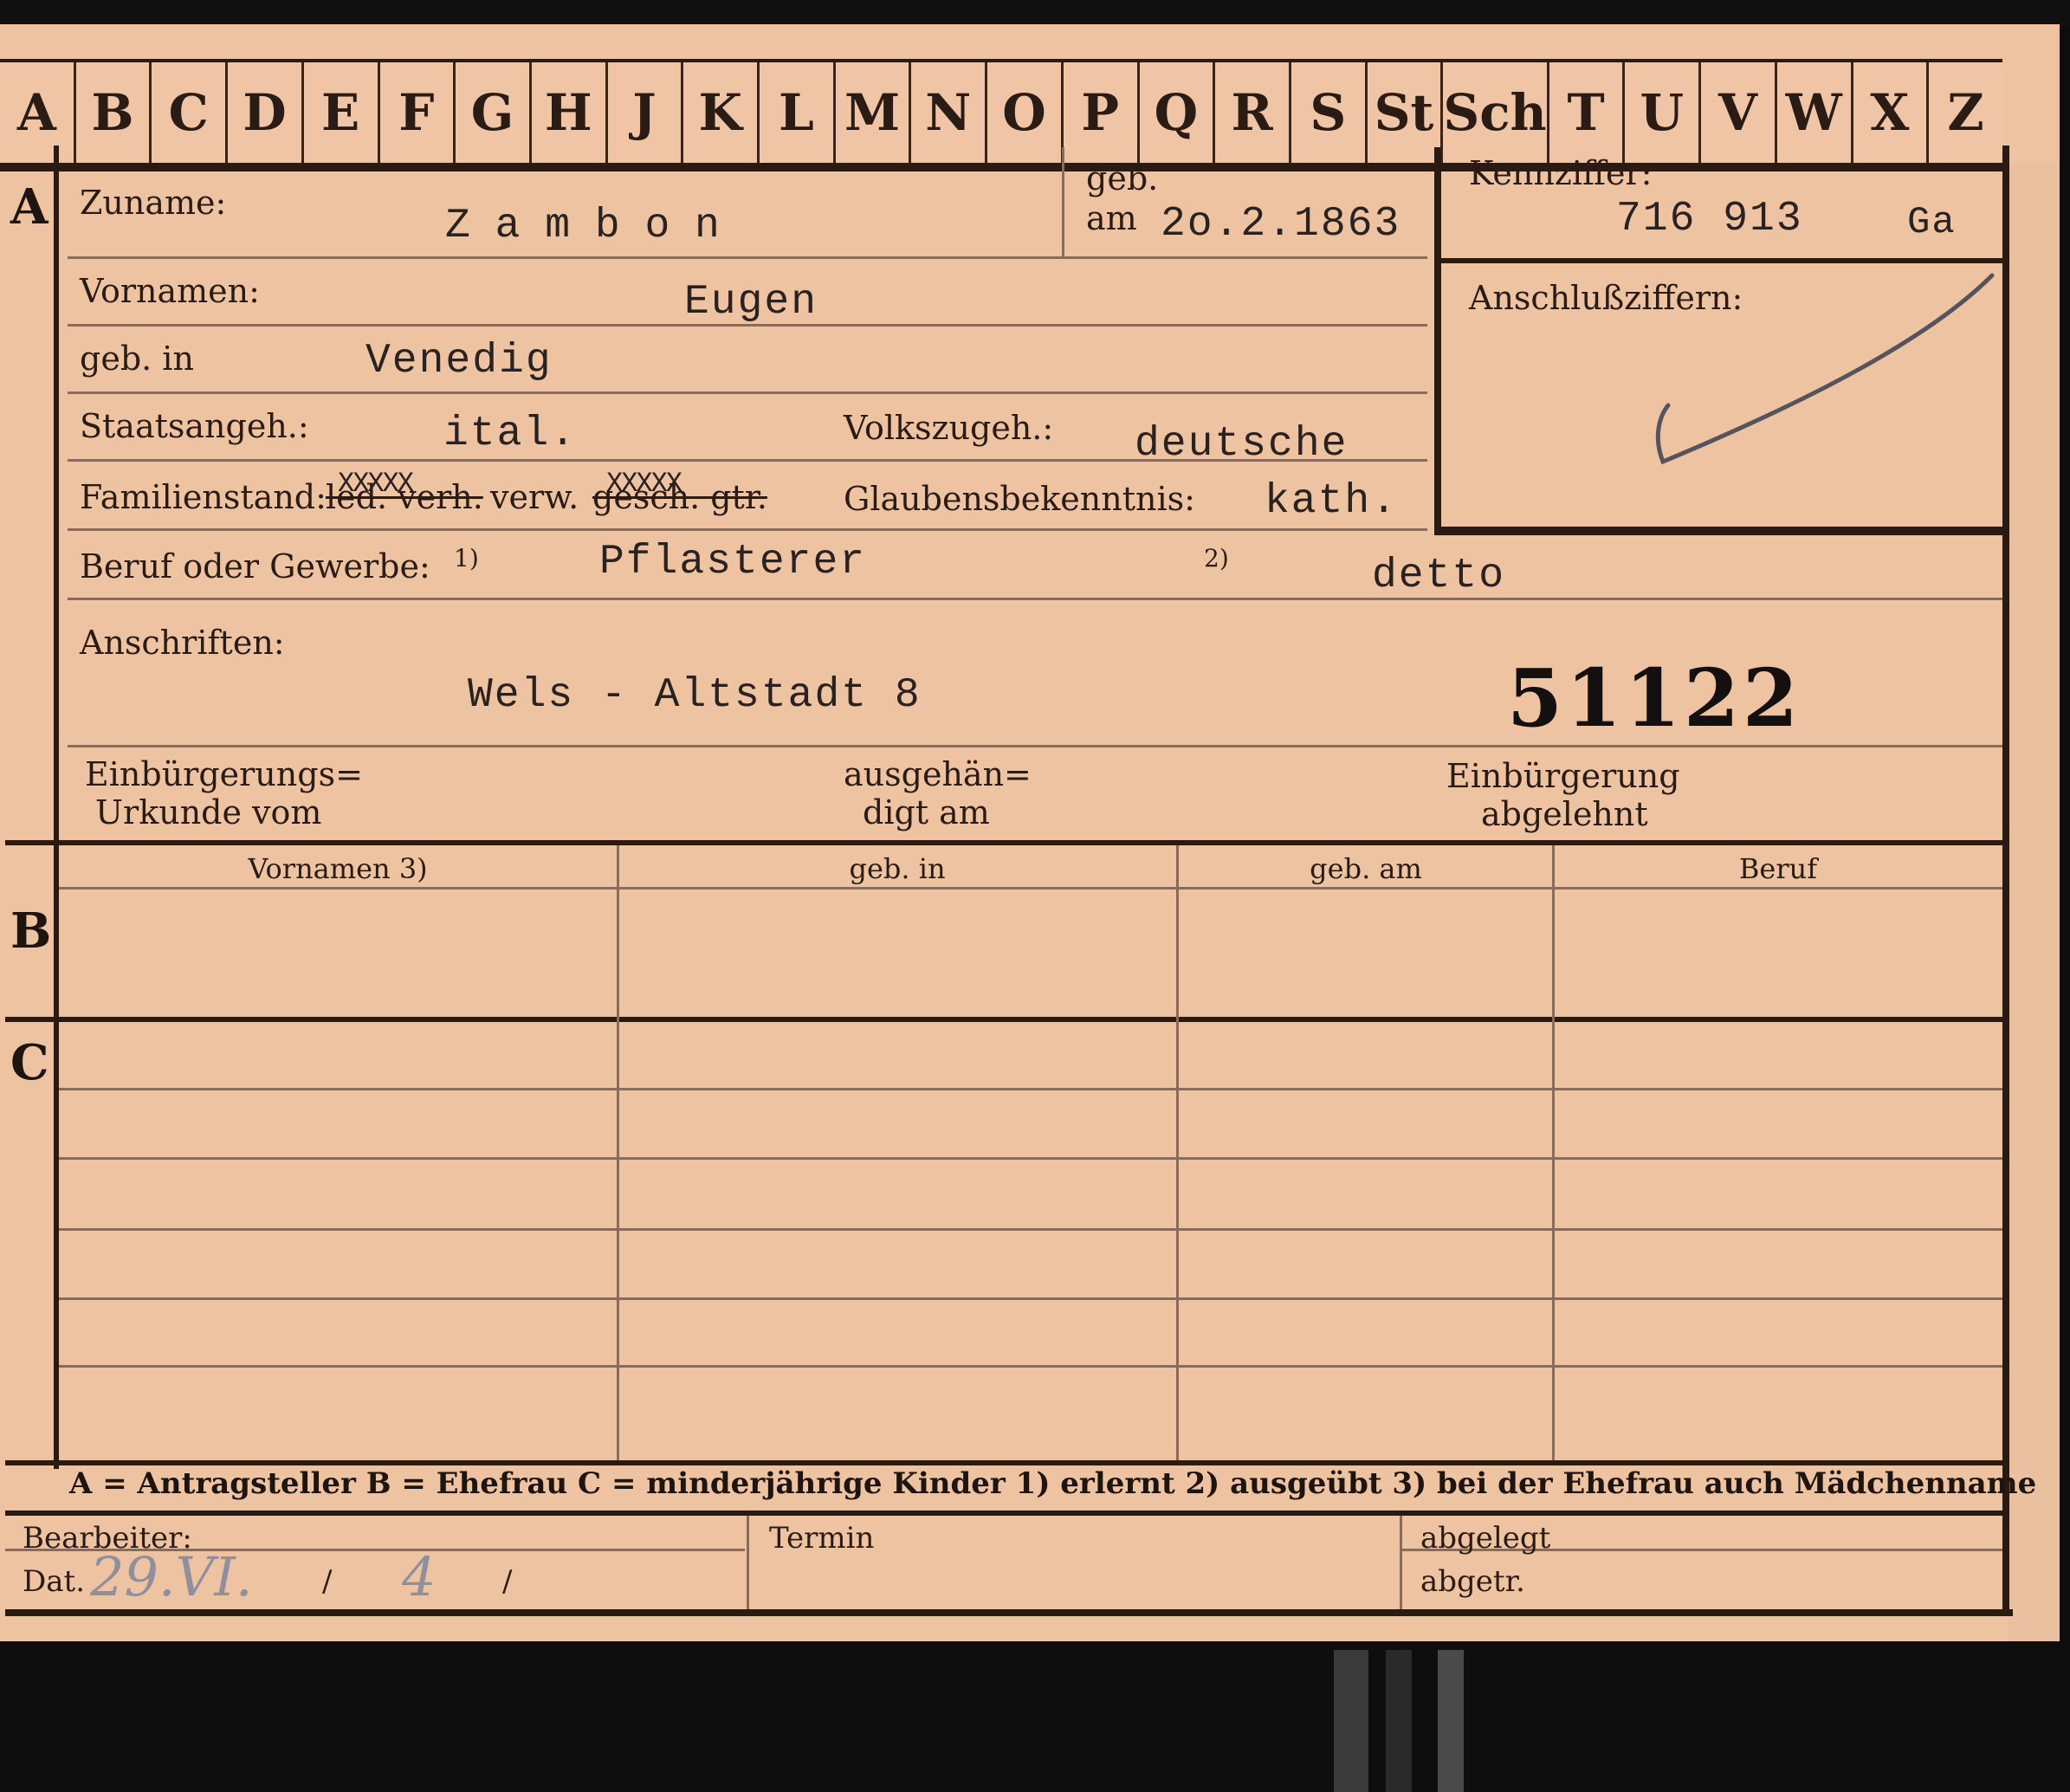 This screenshot has height=1792, width=2070. I want to click on section-b-marker: B, so click(31, 931).